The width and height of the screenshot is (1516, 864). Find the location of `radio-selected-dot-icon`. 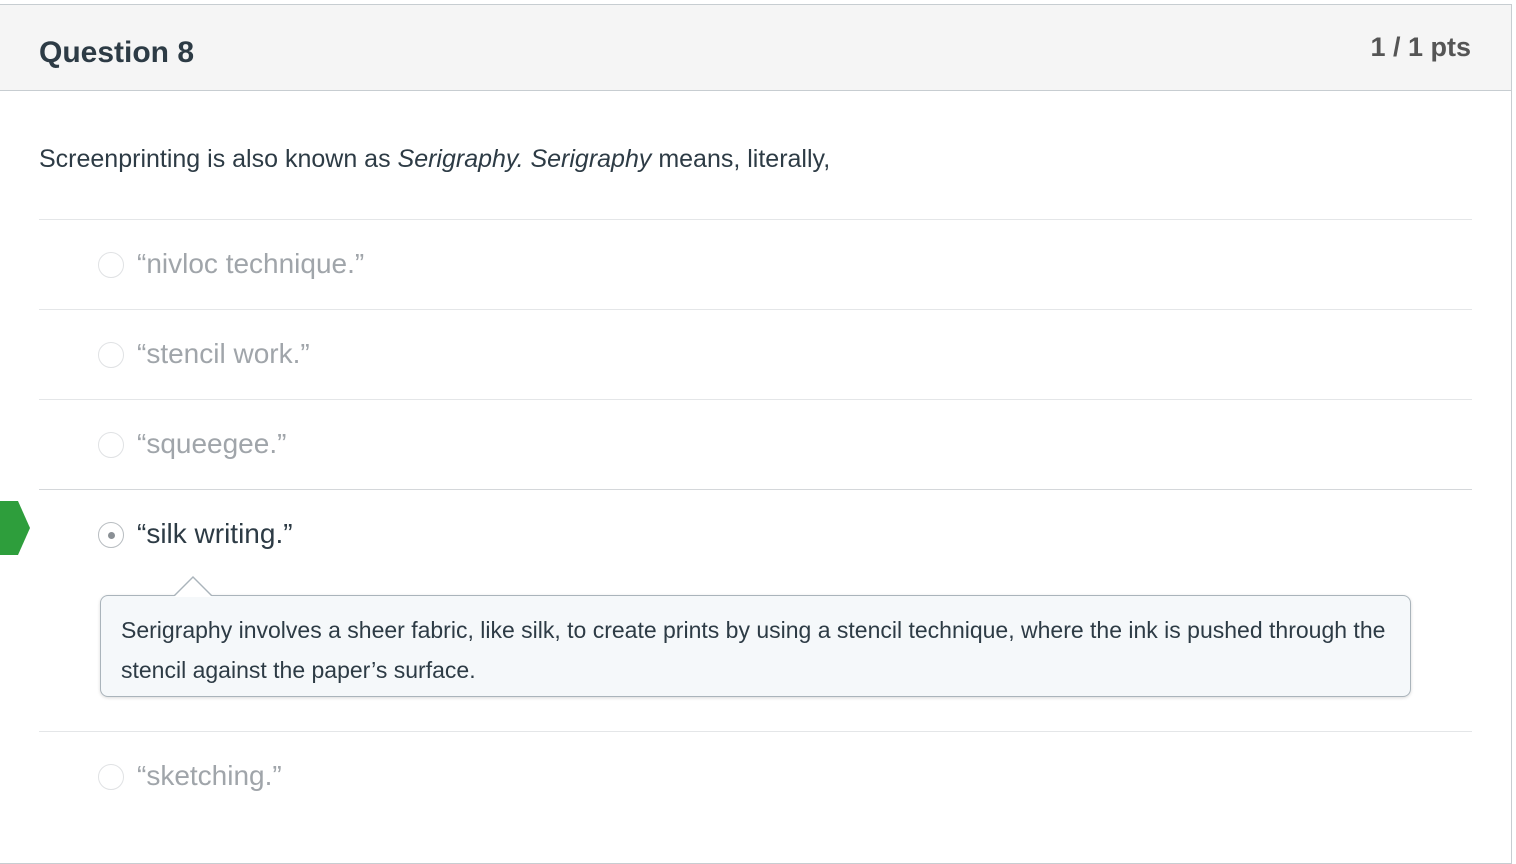

radio-selected-dot-icon is located at coordinates (111, 535).